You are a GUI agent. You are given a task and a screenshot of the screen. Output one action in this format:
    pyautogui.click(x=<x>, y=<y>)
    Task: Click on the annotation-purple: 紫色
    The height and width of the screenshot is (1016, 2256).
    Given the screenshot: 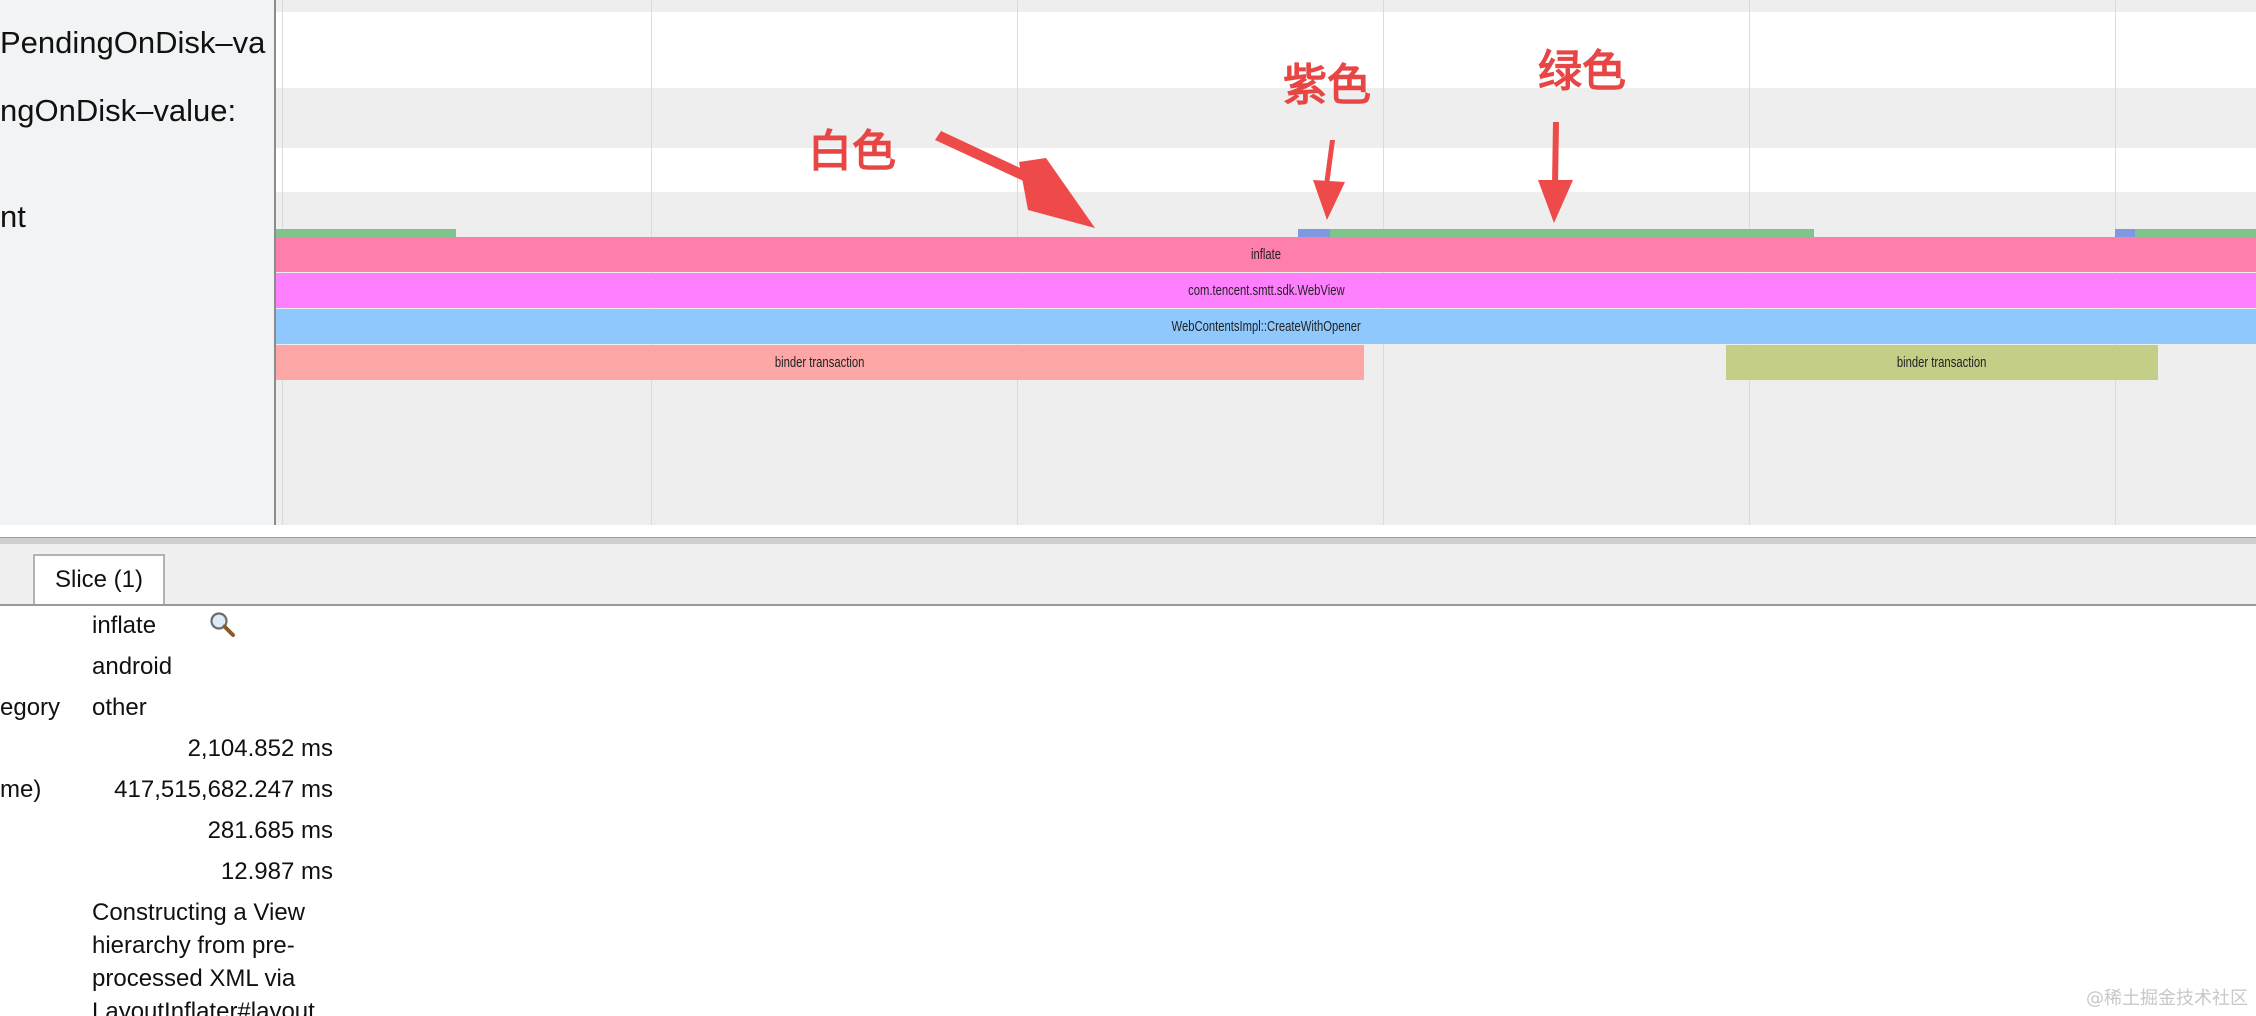 What is the action you would take?
    pyautogui.click(x=1327, y=85)
    